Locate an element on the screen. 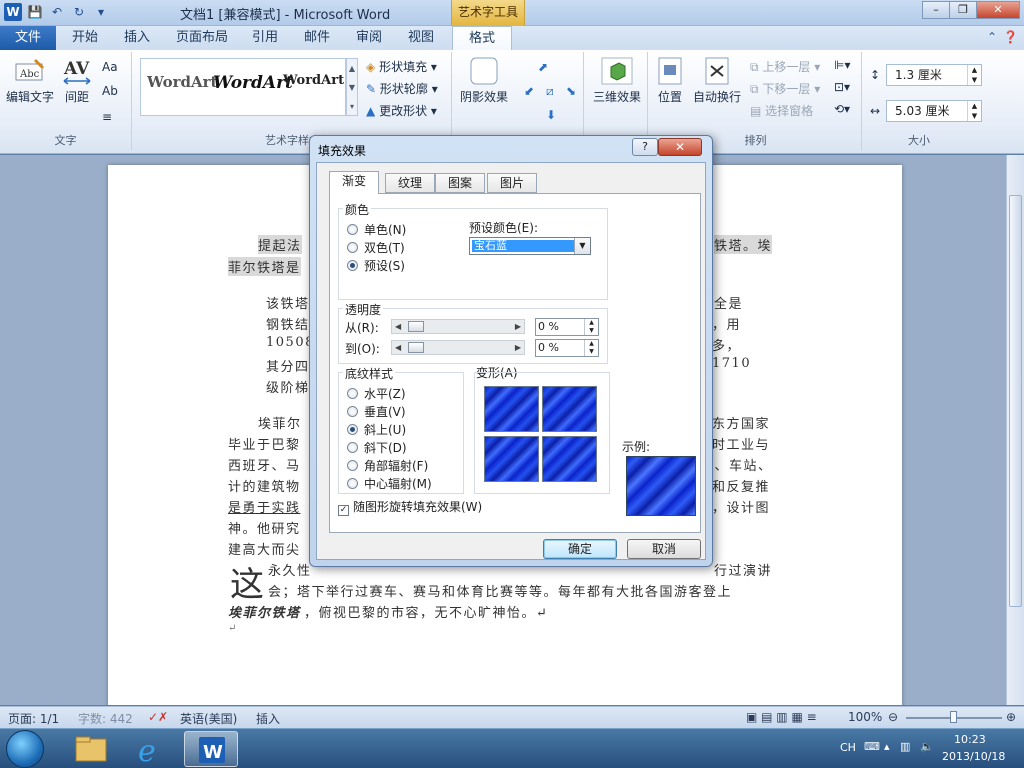 Image resolution: width=1024 pixels, height=768 pixels. preset-colors-select: 宝石蓝 ▼ is located at coordinates (530, 246).